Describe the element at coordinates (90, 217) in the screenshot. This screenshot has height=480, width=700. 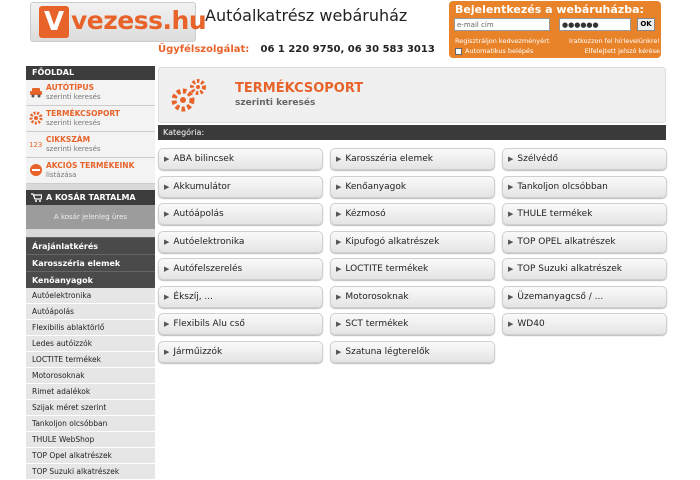
I see `cart-empty-text: A kosár jelenleg üres` at that location.